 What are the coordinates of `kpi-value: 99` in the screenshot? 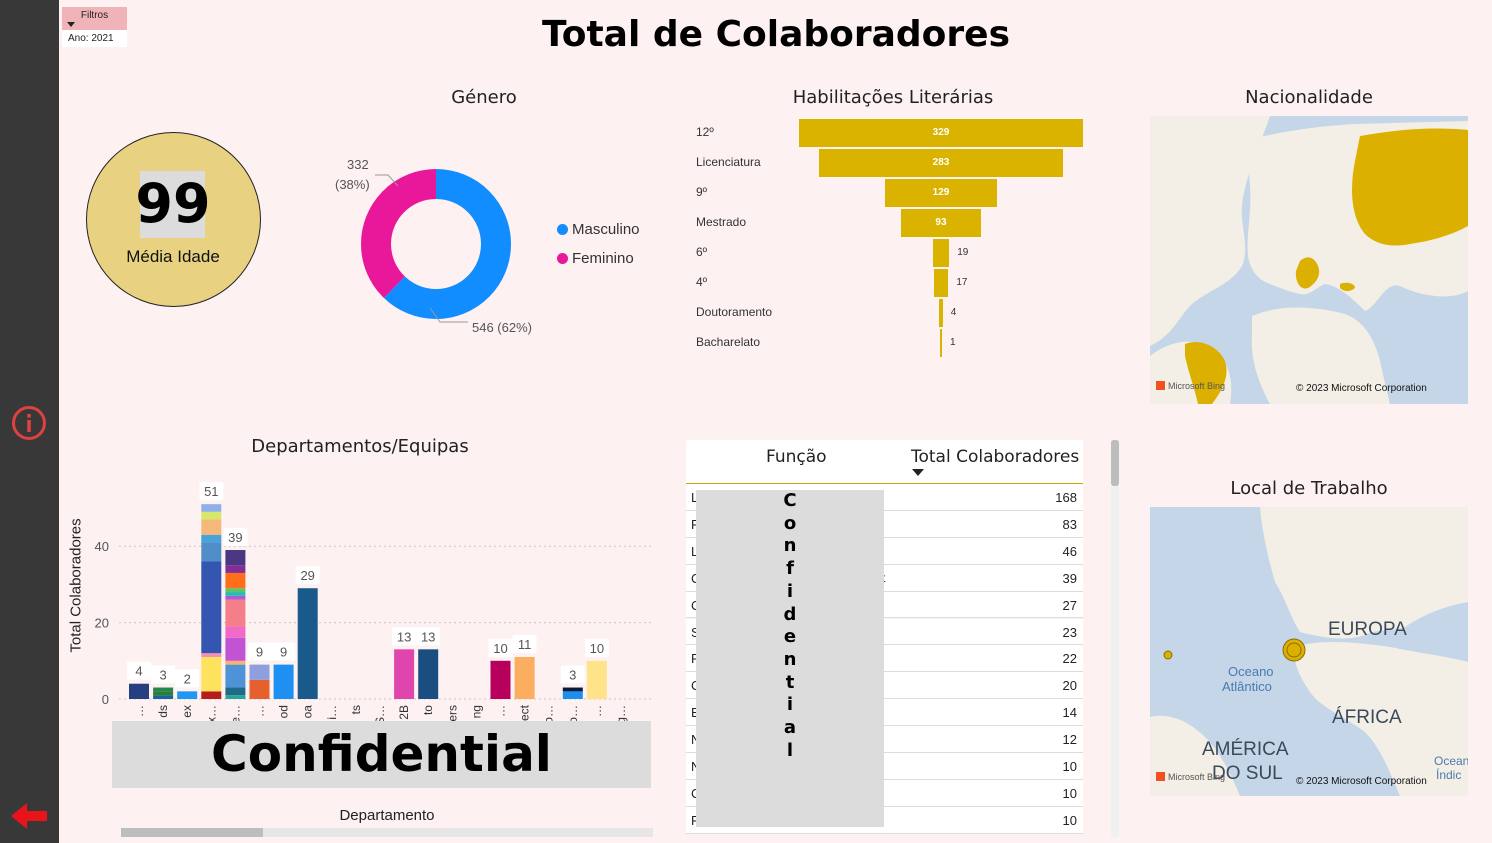 It's located at (173, 203).